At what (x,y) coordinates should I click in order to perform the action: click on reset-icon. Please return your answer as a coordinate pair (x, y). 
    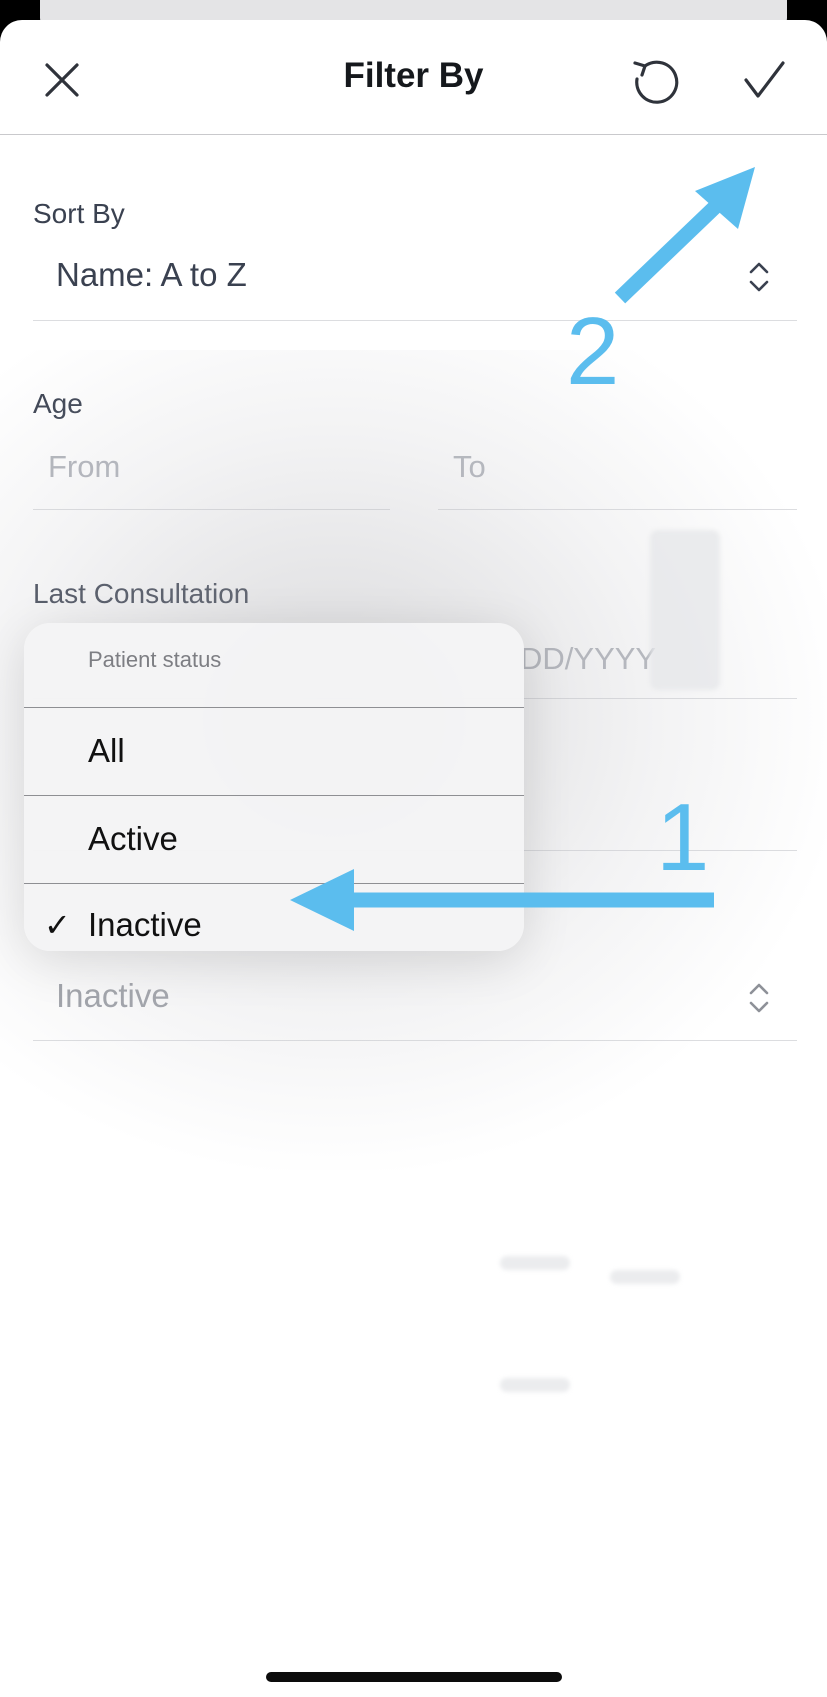
    Looking at the image, I should click on (656, 82).